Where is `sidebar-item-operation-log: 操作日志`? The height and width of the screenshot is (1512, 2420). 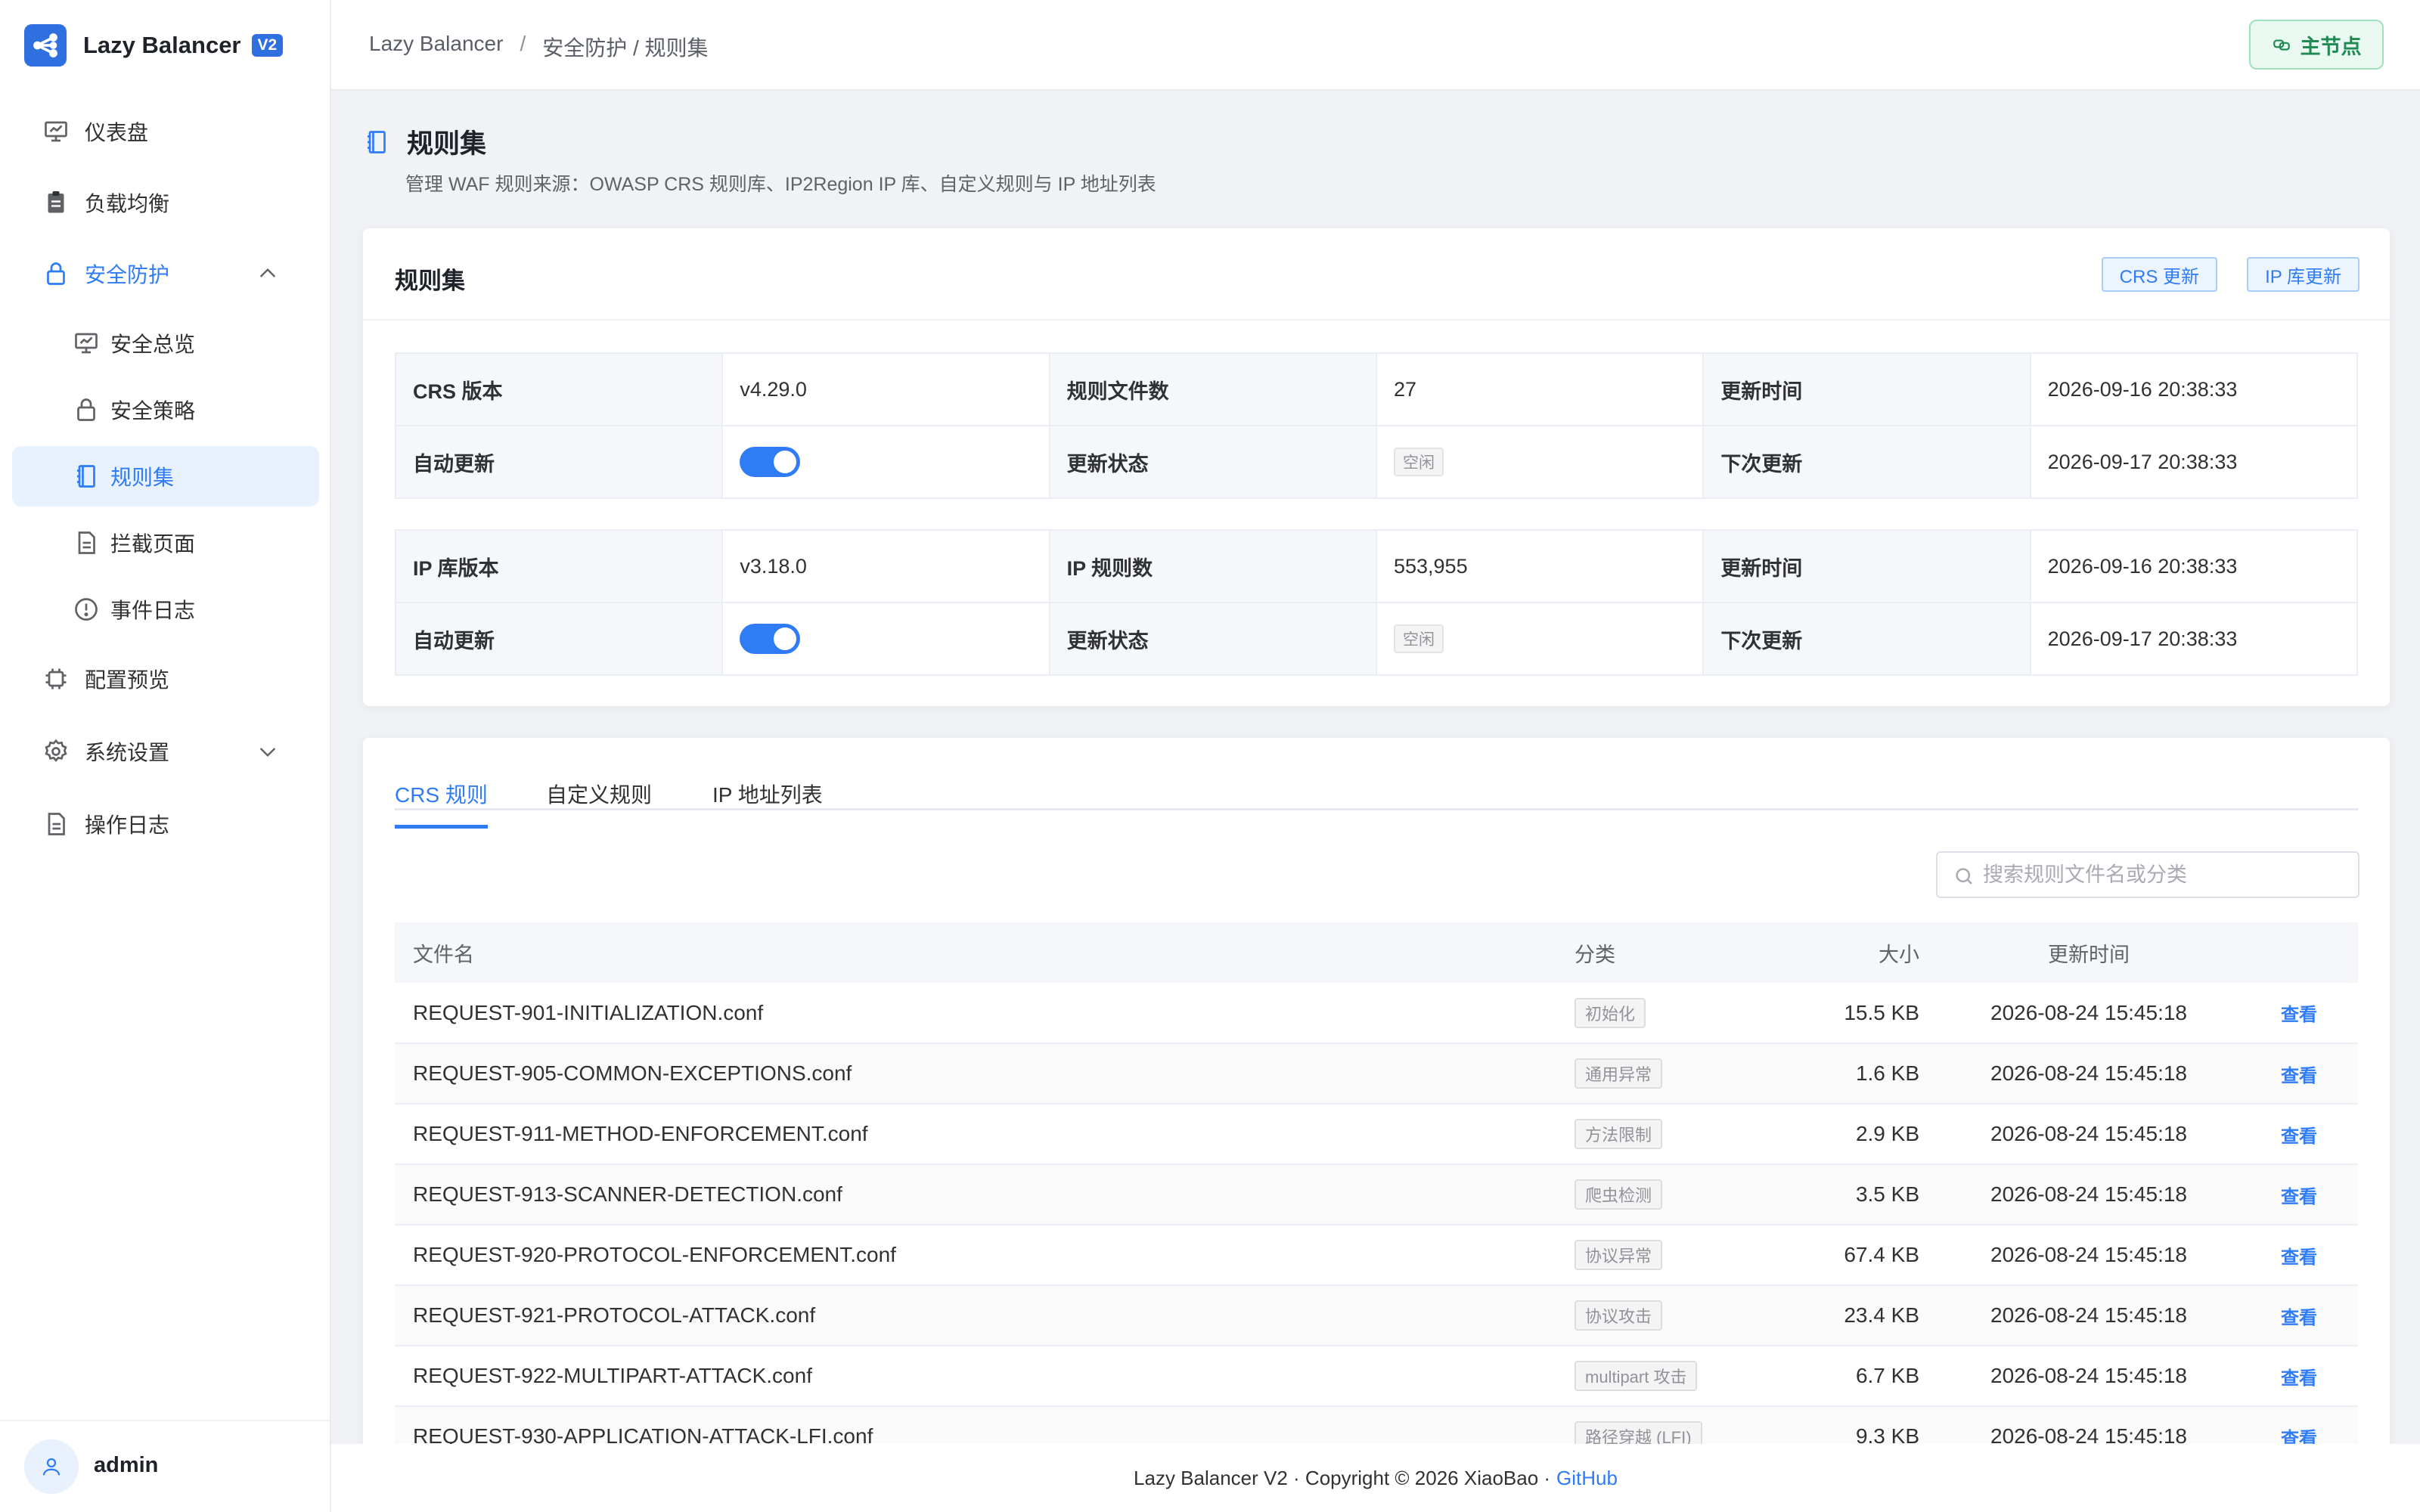
sidebar-item-operation-log: 操作日志 is located at coordinates (165, 824).